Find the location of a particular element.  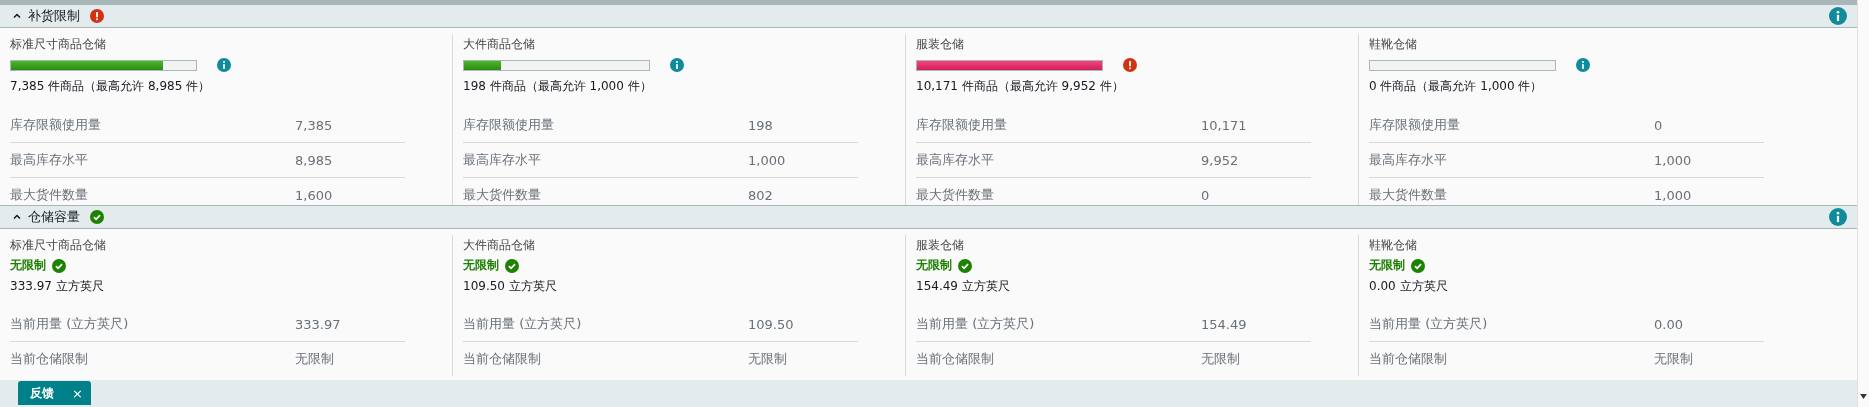

section-header: 仓储容量 is located at coordinates (928, 217).